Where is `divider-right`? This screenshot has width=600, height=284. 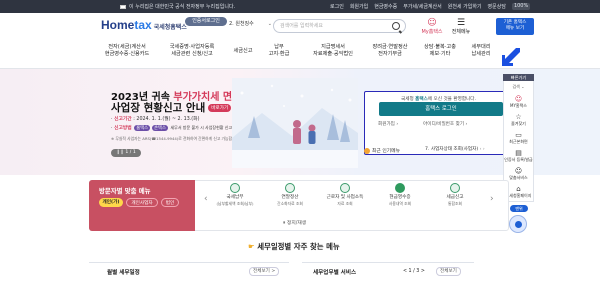 divider-right is located at coordinates (388, 262).